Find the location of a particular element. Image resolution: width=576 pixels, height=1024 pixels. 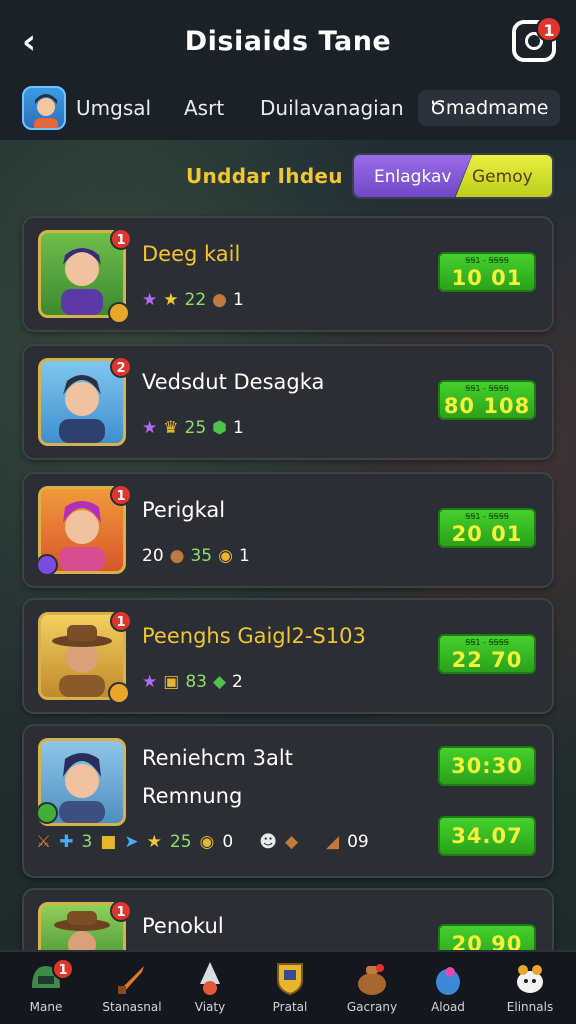

nav-item-gacrany: Gacrany is located at coordinates (372, 988).